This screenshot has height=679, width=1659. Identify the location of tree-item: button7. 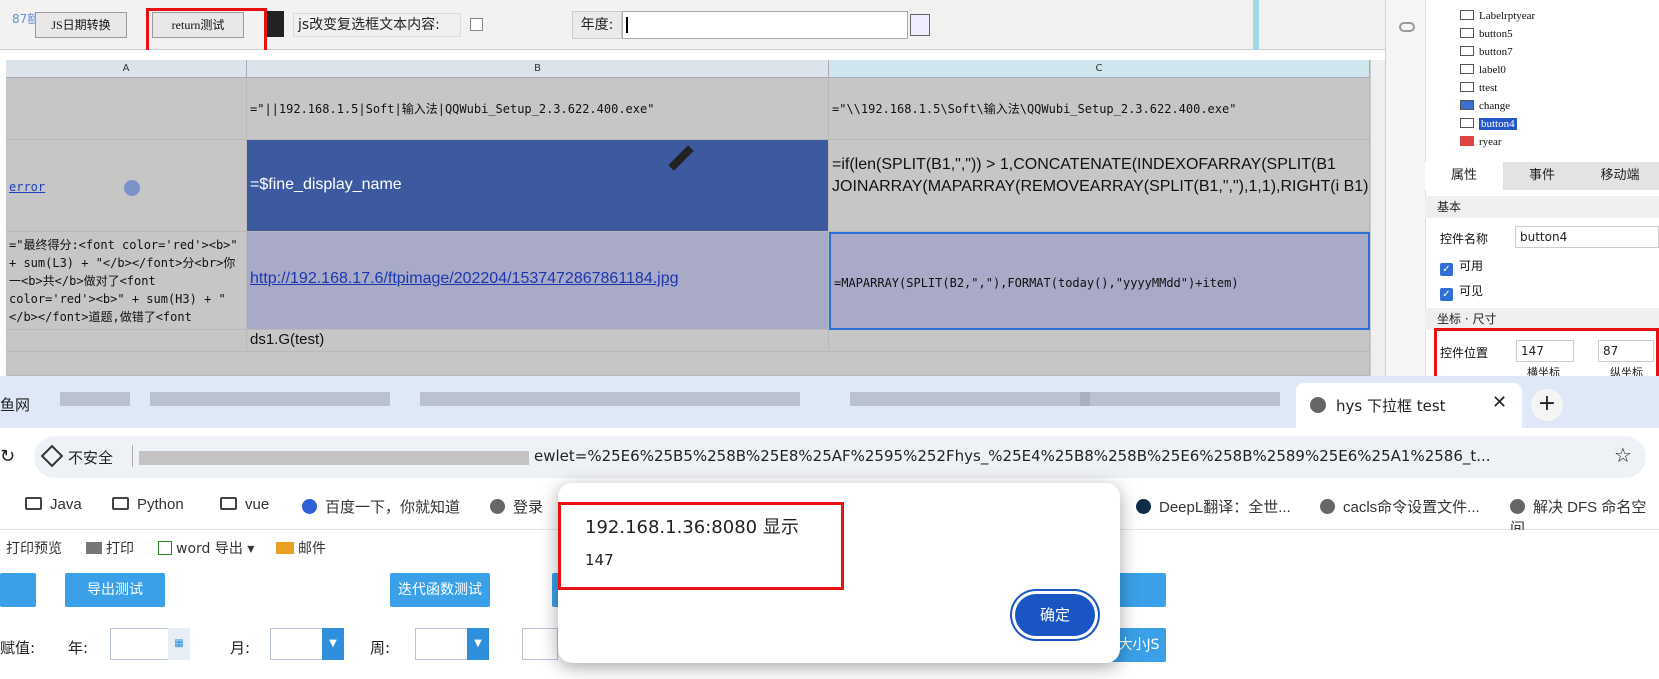
(1486, 52).